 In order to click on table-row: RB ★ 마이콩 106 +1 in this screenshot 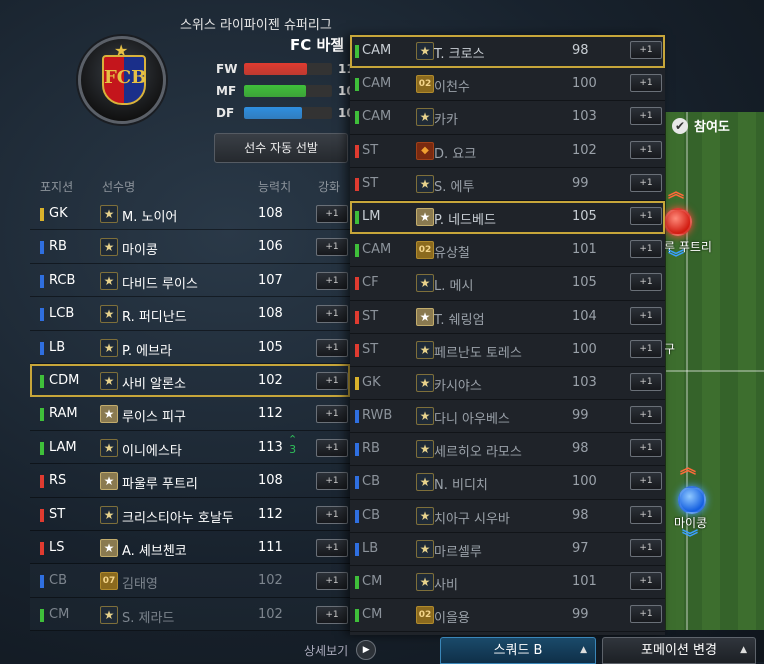, I will do `click(190, 247)`.